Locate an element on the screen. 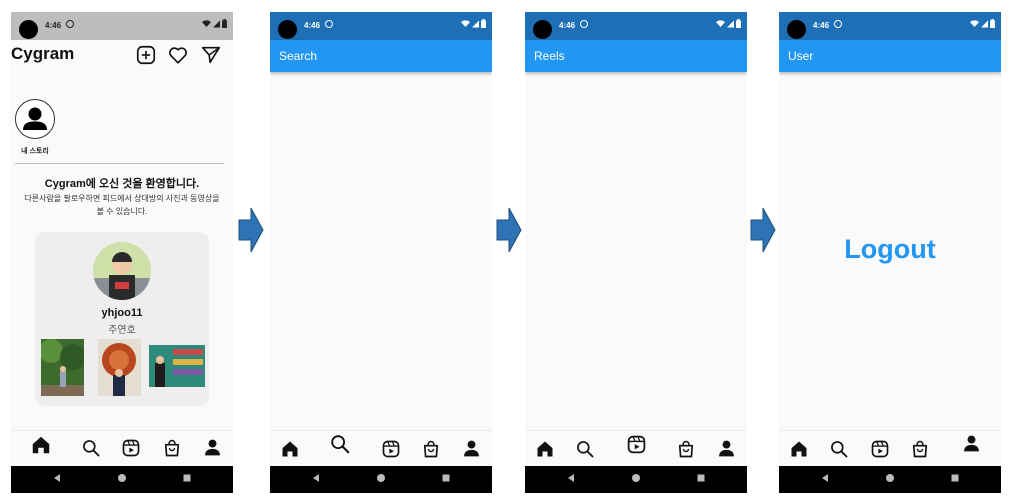 Image resolution: width=1012 pixels, height=503 pixels. divider is located at coordinates (119, 163).